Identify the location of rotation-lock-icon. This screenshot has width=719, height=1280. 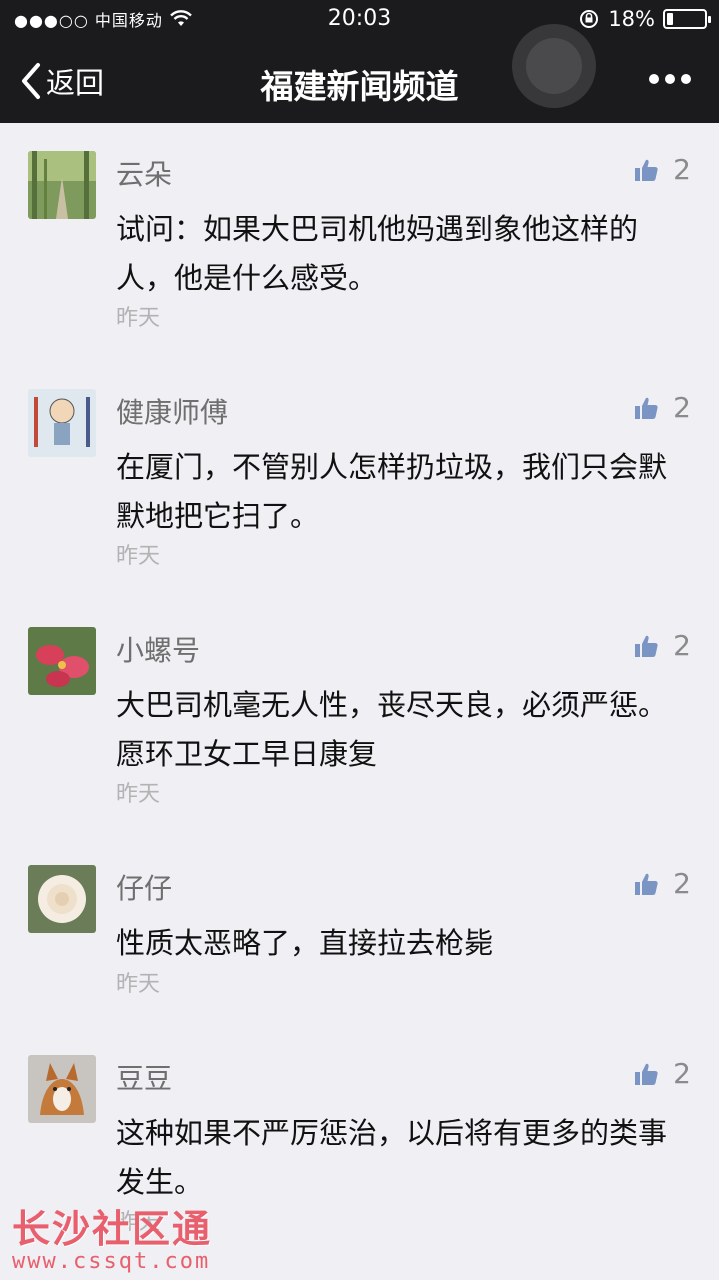
(589, 19).